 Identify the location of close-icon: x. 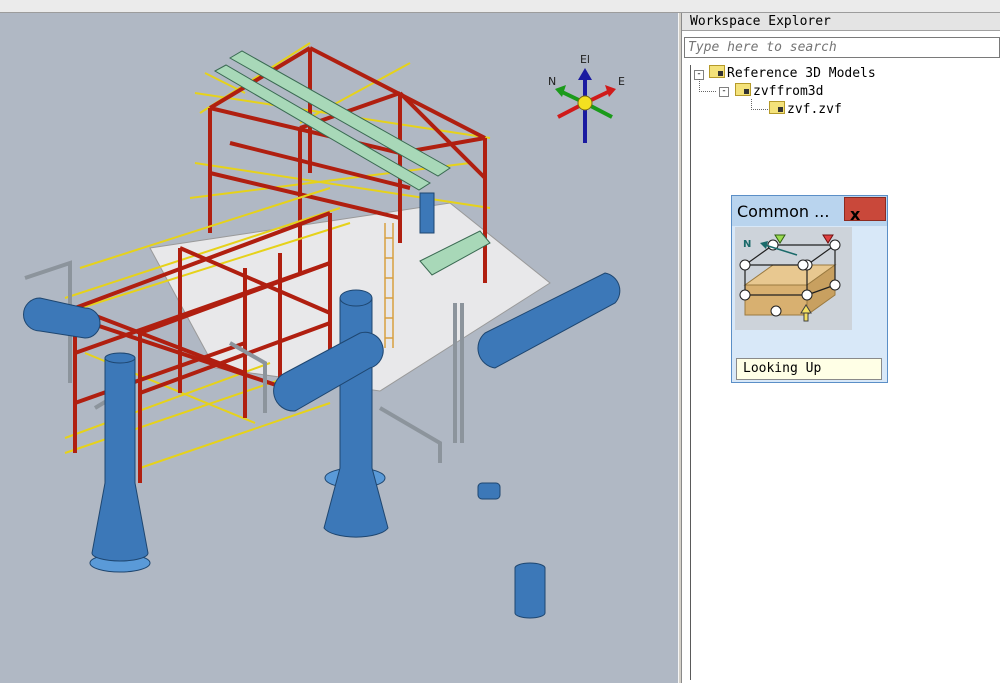
(855, 214).